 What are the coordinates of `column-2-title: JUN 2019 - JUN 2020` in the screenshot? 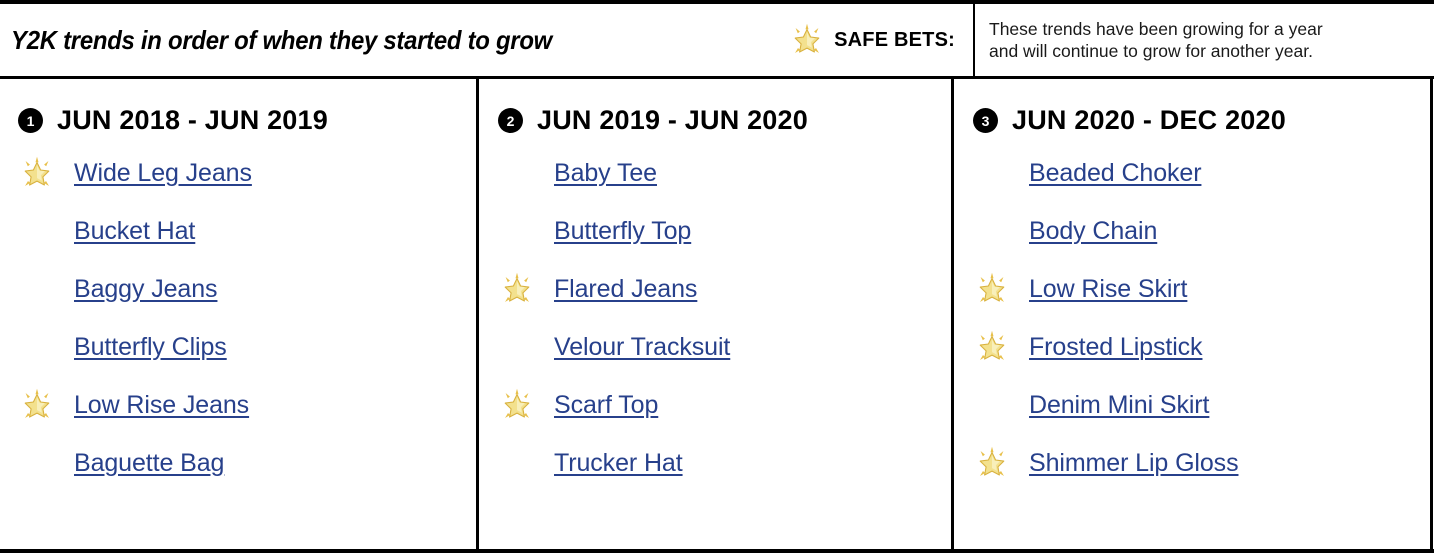 It's located at (672, 120).